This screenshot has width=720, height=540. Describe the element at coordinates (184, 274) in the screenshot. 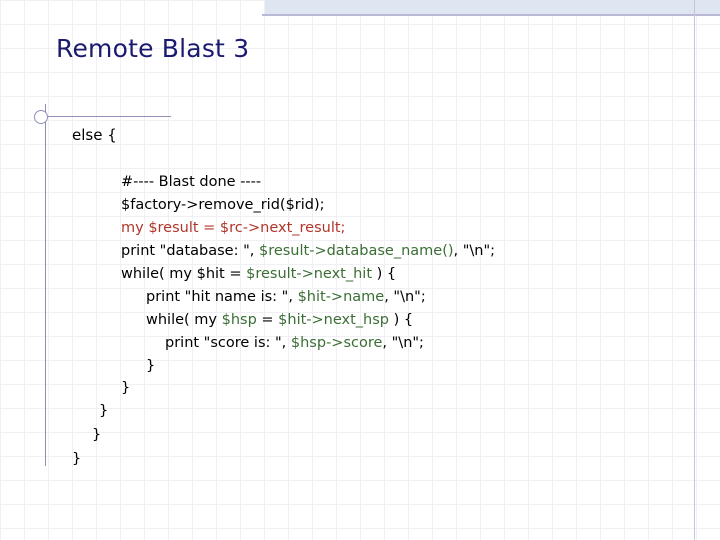

I see `code-token: while( my $hit =` at that location.